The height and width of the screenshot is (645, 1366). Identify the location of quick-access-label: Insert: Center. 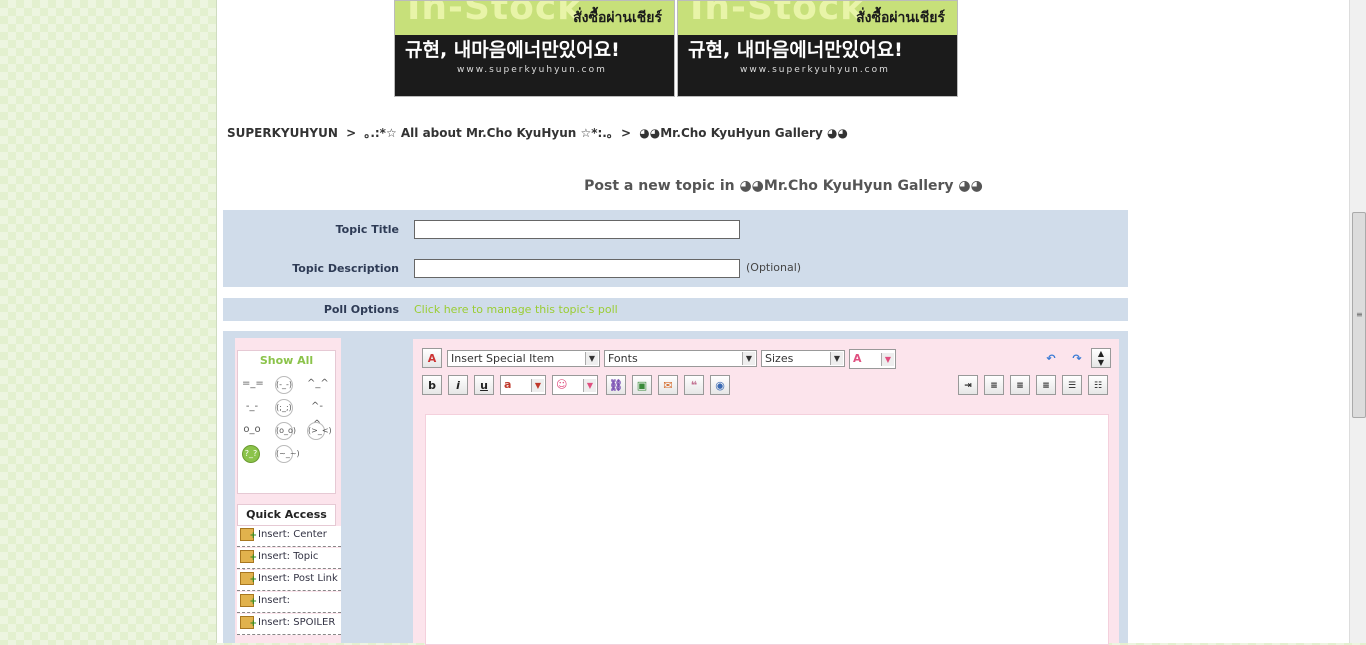
(292, 534).